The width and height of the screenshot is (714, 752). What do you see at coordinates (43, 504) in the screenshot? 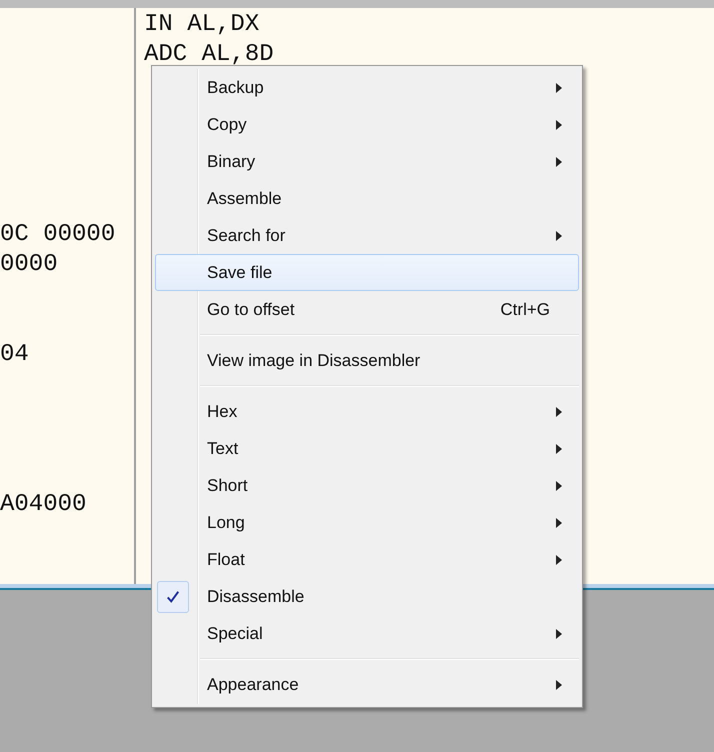
I see `hex-bytes-text: A04000` at bounding box center [43, 504].